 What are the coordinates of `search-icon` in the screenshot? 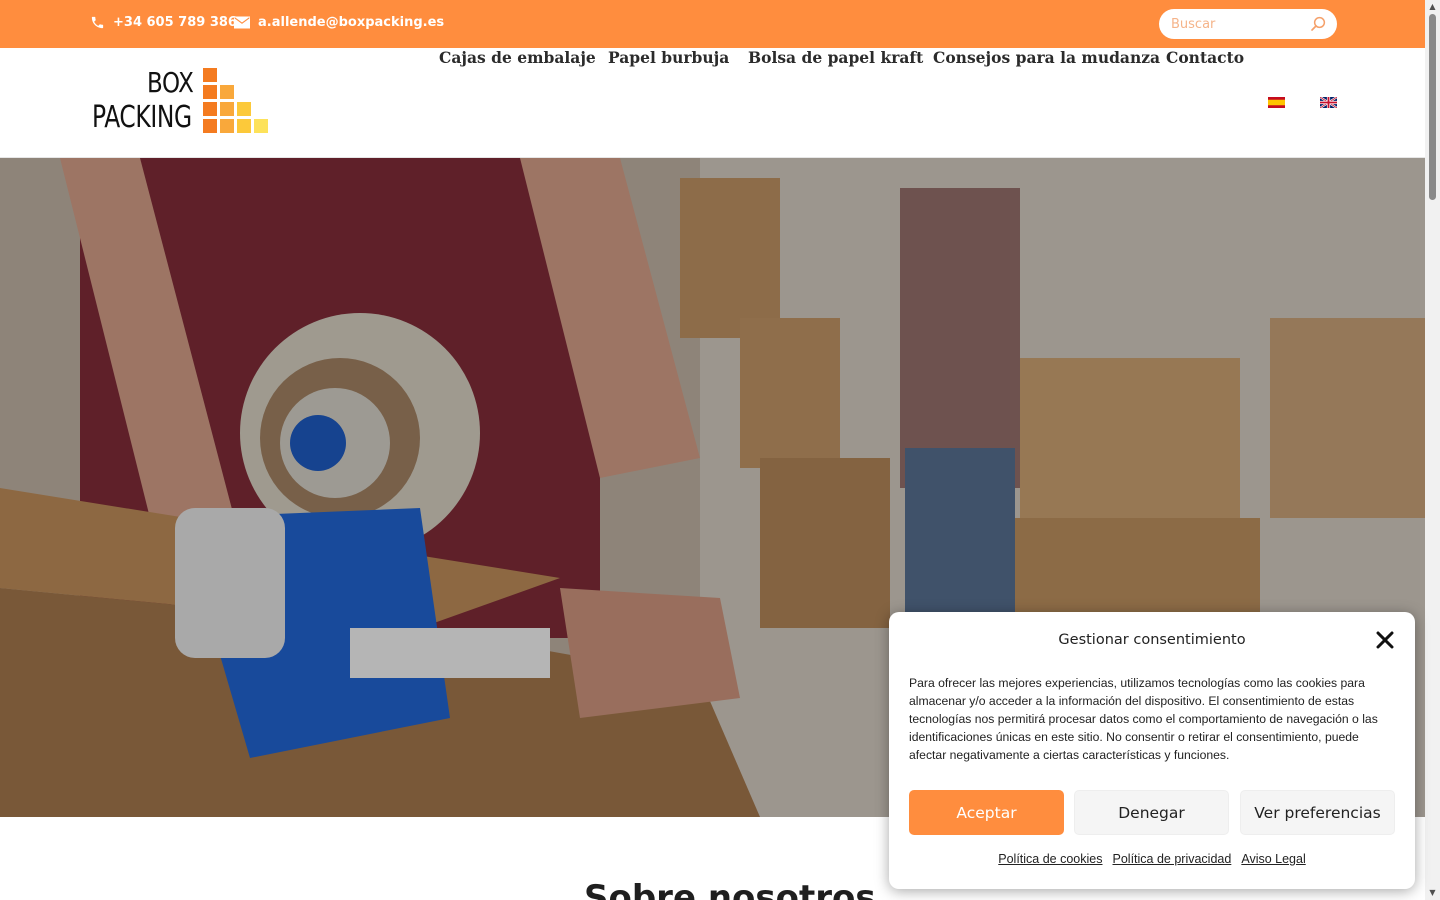 It's located at (1318, 24).